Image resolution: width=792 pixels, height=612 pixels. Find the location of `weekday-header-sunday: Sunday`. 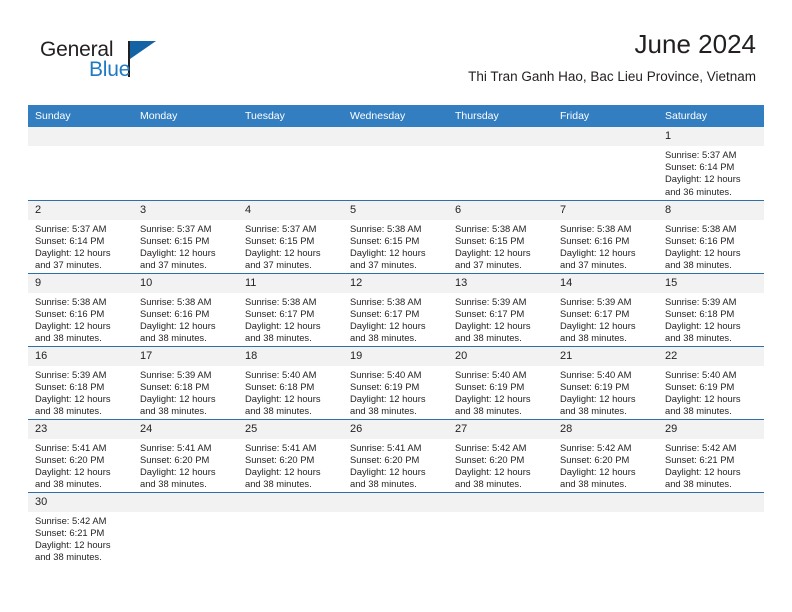

weekday-header-sunday: Sunday is located at coordinates (80, 116).